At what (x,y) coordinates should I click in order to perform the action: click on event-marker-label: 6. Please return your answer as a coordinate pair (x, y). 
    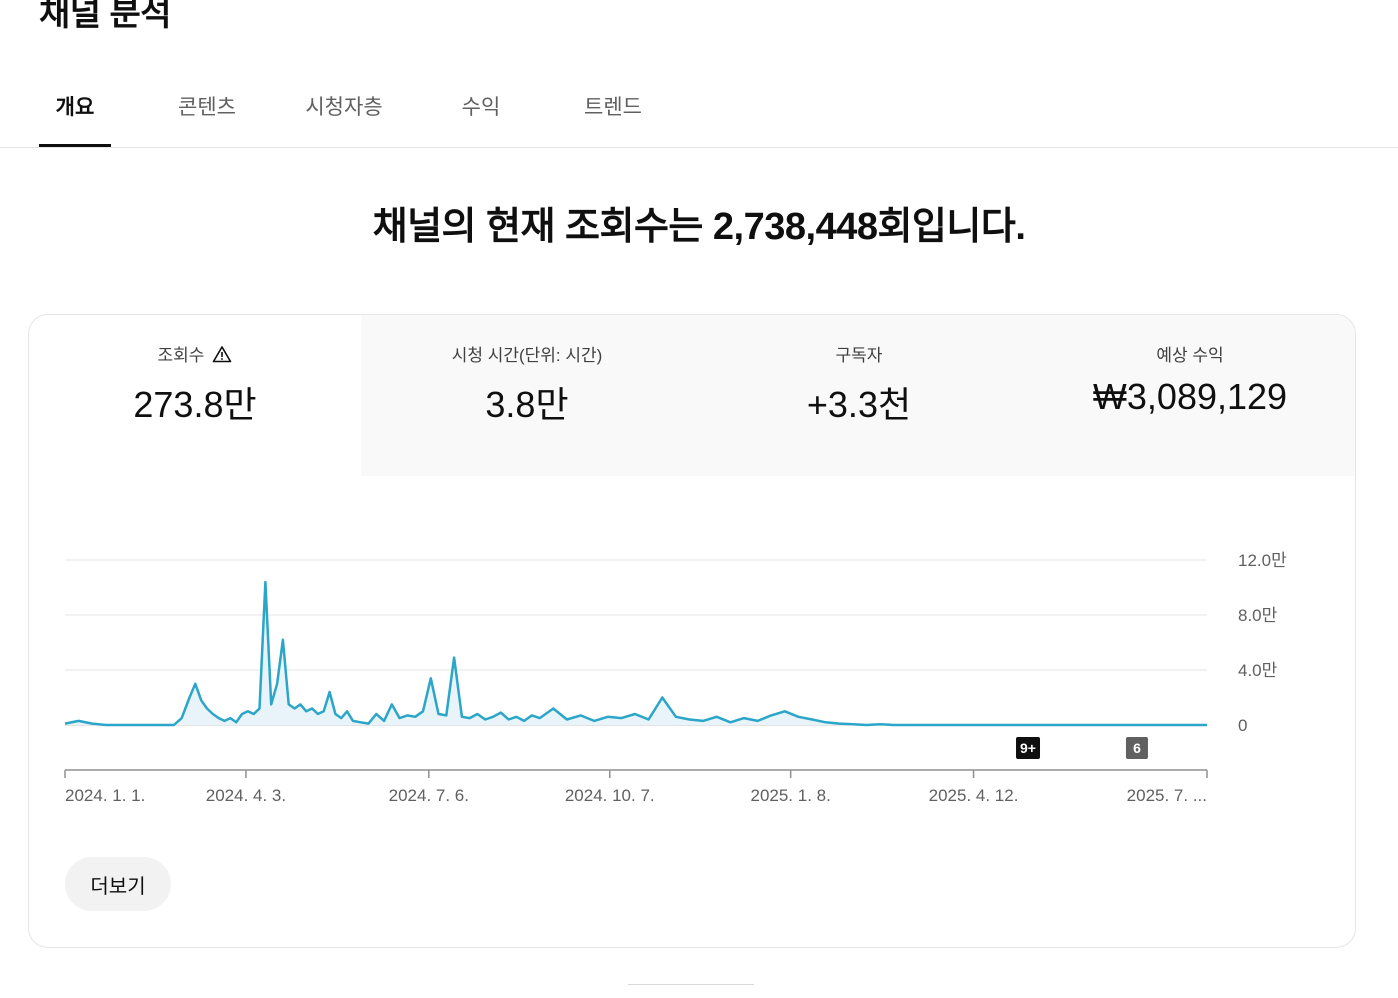
    Looking at the image, I should click on (1137, 748).